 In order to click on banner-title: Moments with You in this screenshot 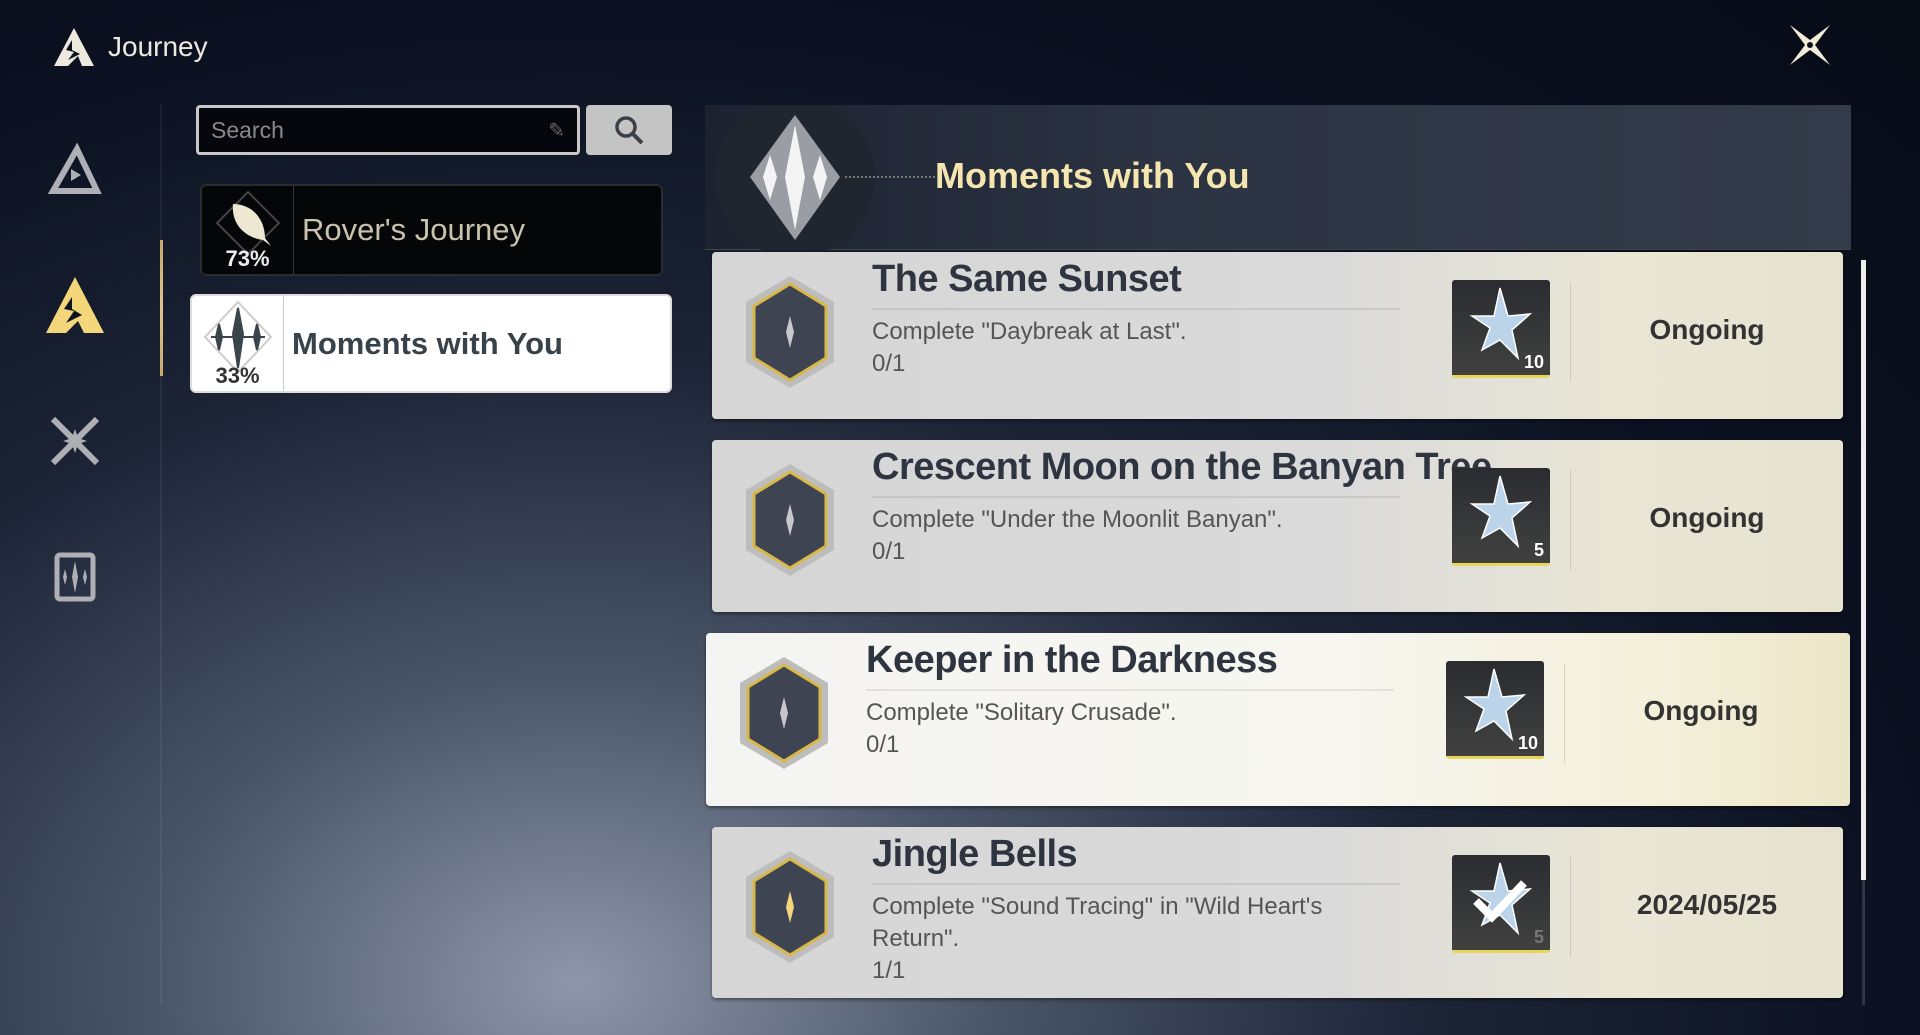, I will do `click(1092, 175)`.